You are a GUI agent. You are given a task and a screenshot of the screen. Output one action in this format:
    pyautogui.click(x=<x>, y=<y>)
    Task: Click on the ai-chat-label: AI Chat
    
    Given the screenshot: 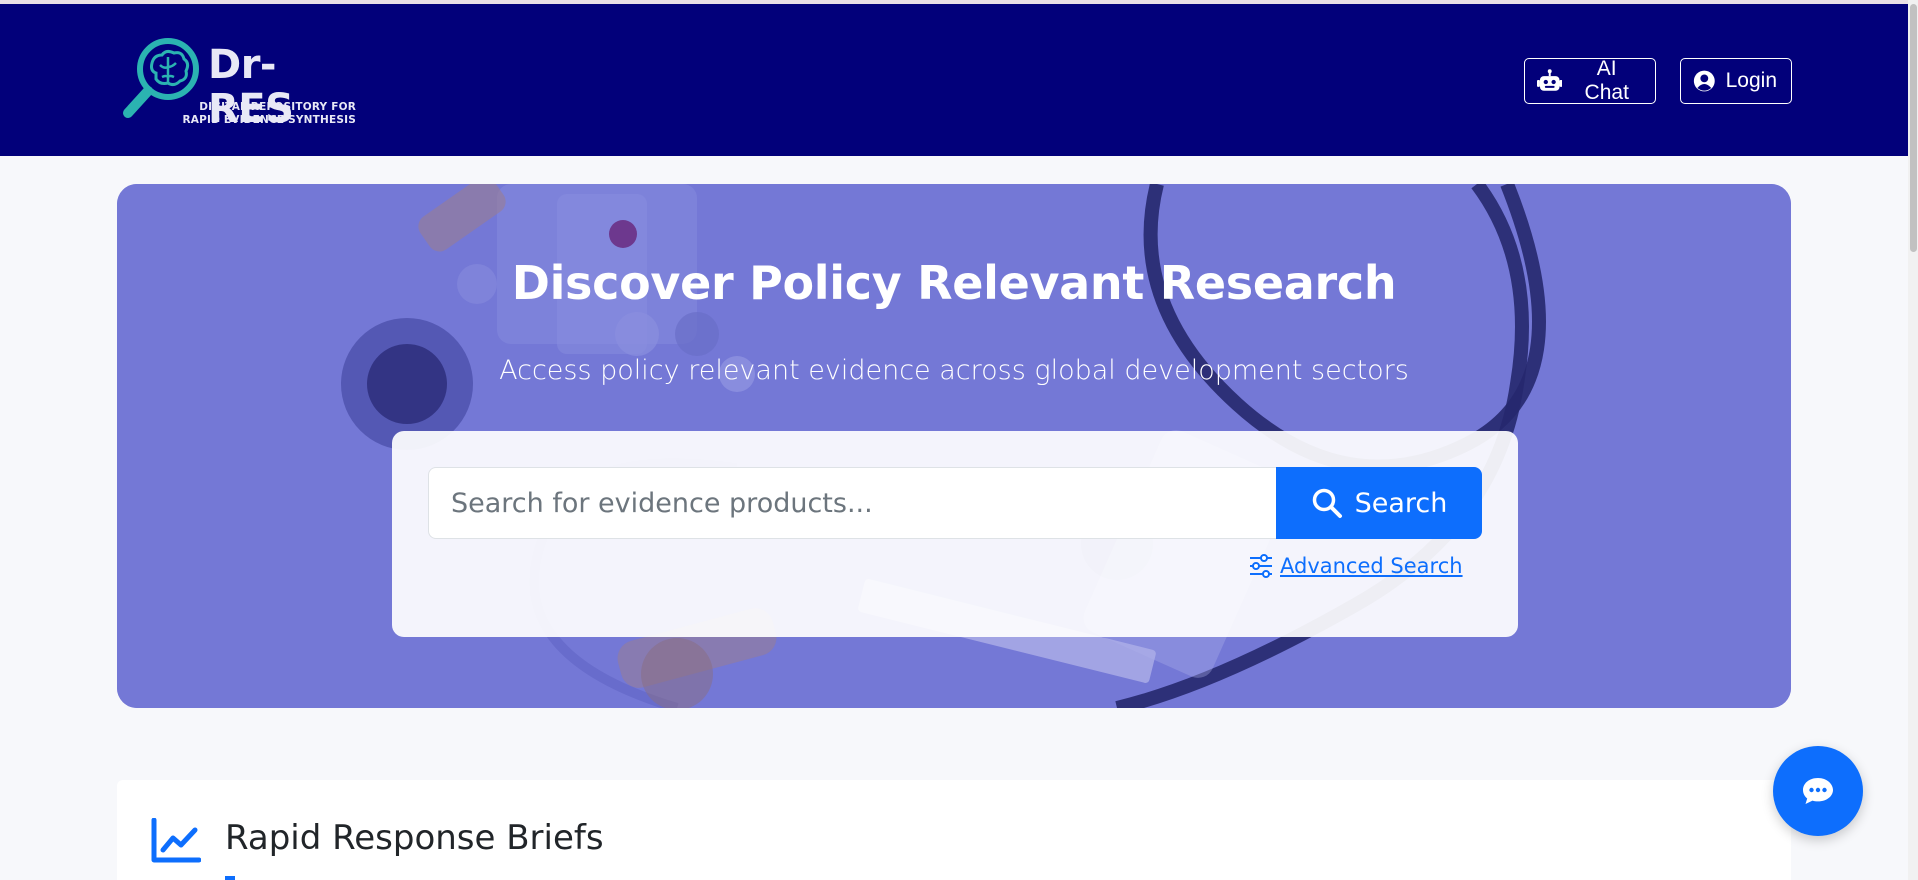 What is the action you would take?
    pyautogui.click(x=1606, y=80)
    